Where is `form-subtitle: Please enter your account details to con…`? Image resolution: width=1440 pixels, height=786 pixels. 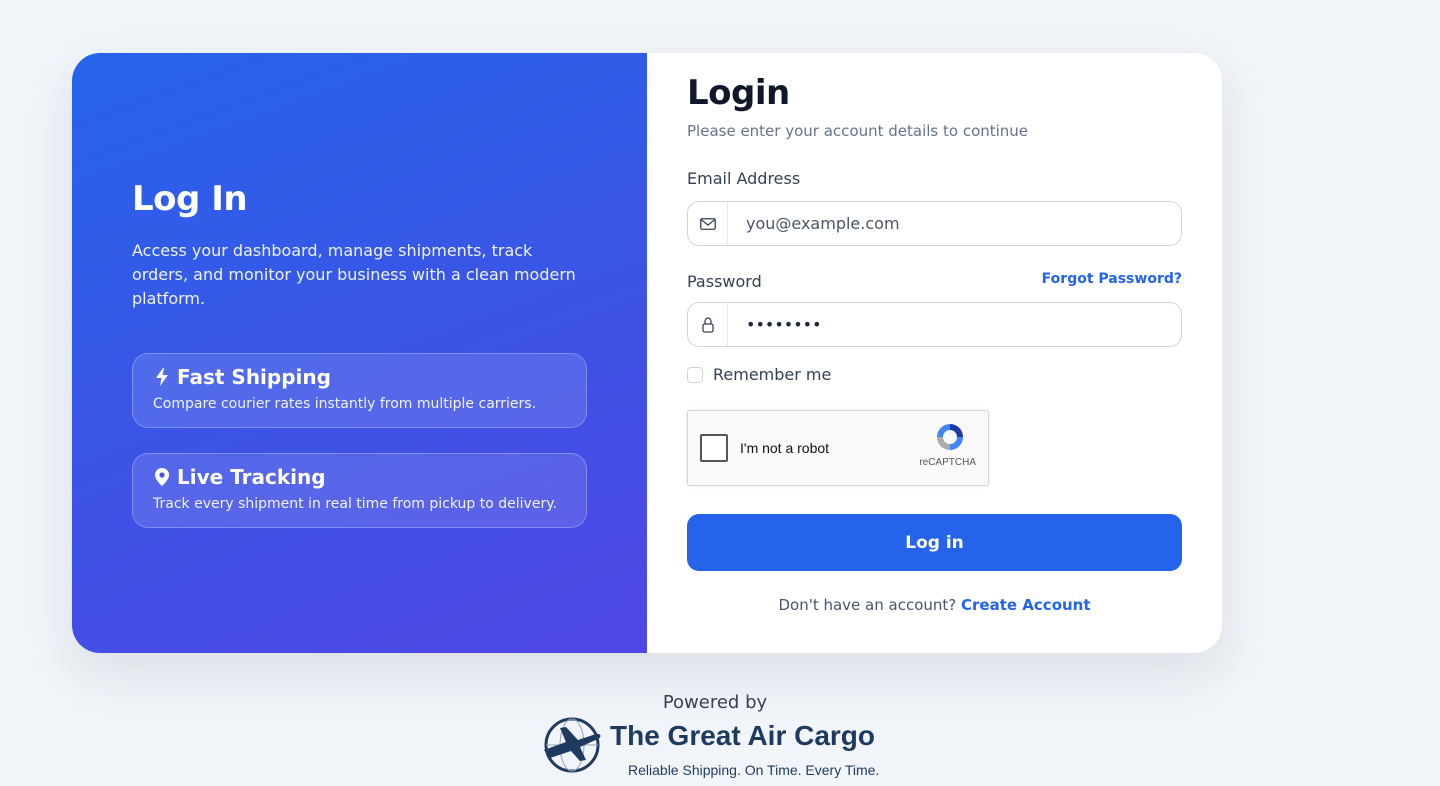
form-subtitle: Please enter your account details to con… is located at coordinates (858, 131).